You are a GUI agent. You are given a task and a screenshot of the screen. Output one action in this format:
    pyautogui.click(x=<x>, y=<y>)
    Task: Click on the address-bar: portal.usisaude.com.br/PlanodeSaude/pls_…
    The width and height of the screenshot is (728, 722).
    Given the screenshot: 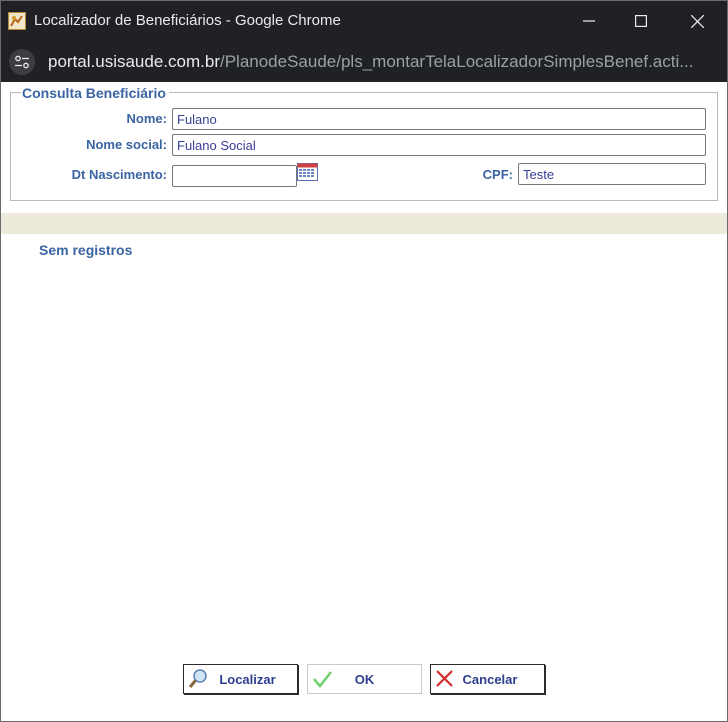 What is the action you would take?
    pyautogui.click(x=364, y=61)
    